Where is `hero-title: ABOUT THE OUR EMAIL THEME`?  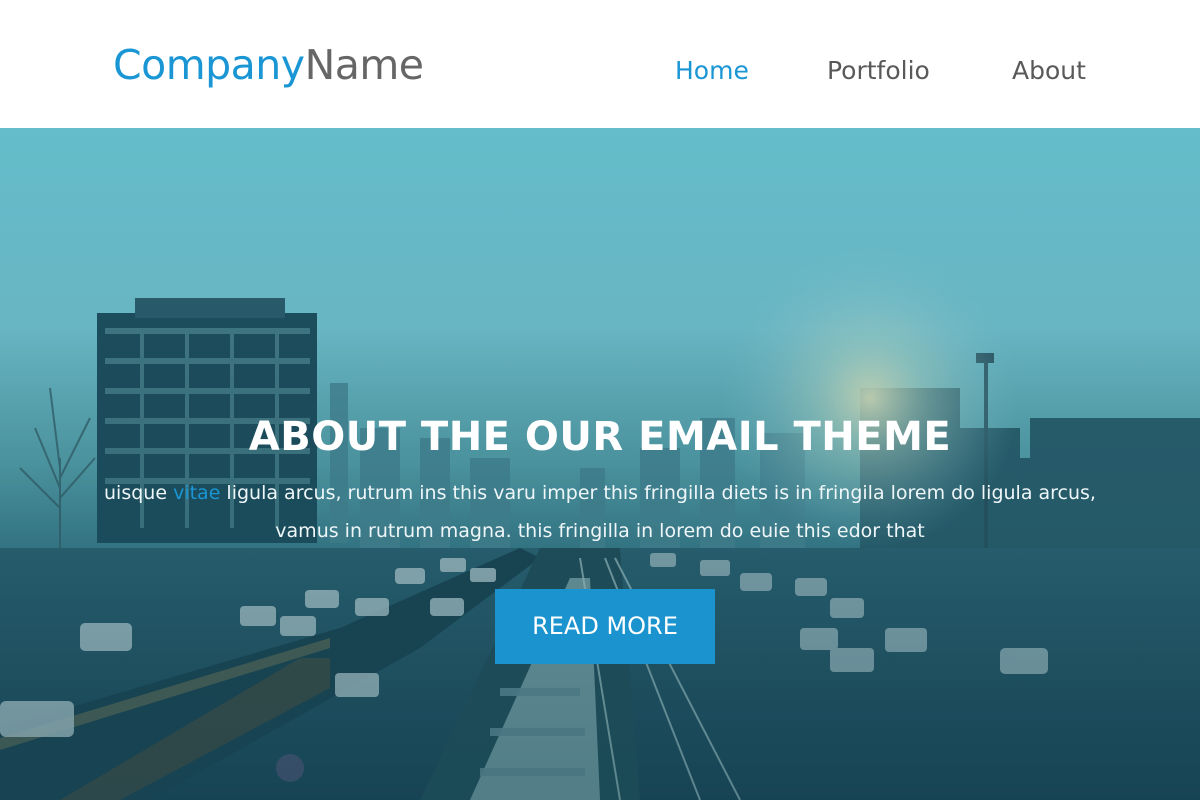 hero-title: ABOUT THE OUR EMAIL THEME is located at coordinates (600, 437).